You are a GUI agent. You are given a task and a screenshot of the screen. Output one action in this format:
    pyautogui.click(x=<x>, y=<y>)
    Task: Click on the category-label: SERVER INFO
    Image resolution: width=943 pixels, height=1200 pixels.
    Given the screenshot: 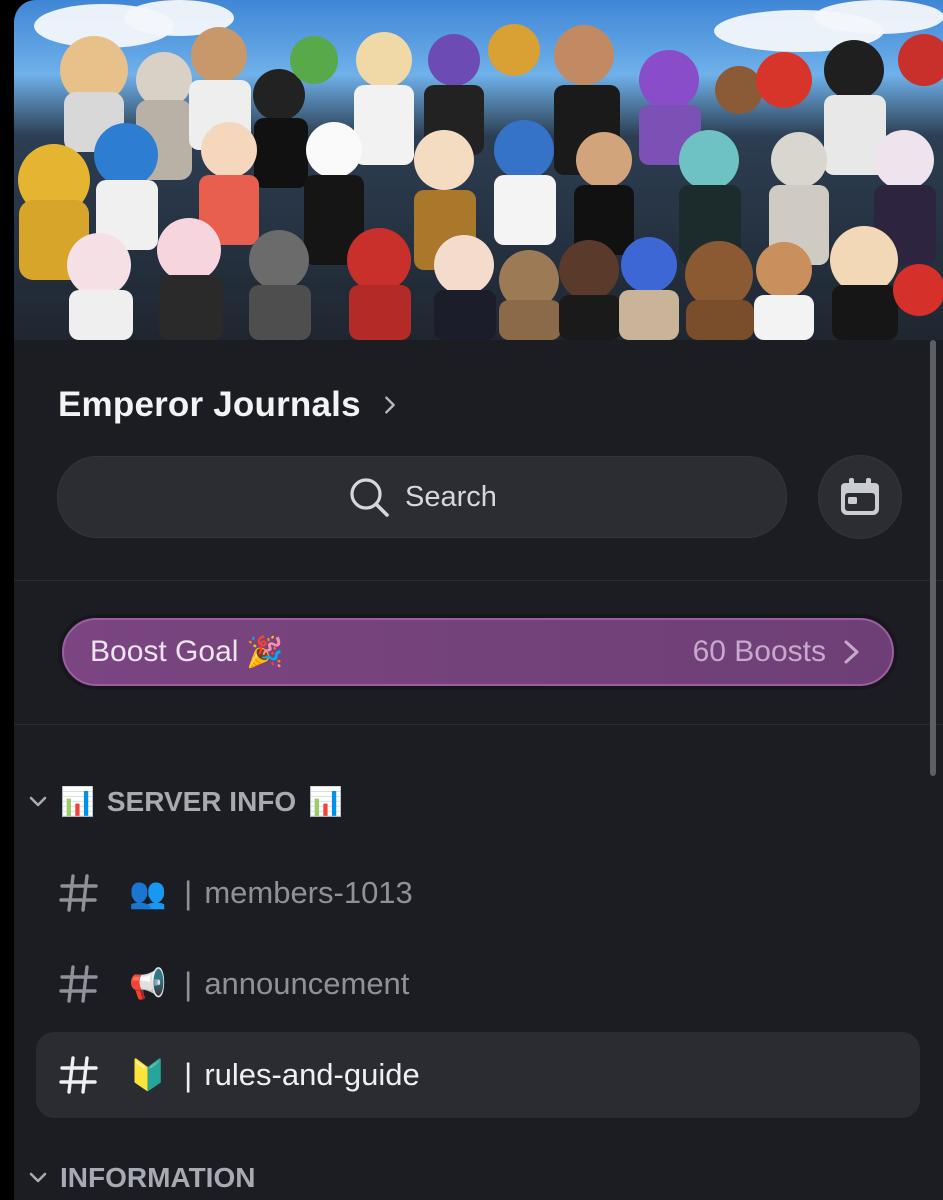 What is the action you would take?
    pyautogui.click(x=201, y=801)
    